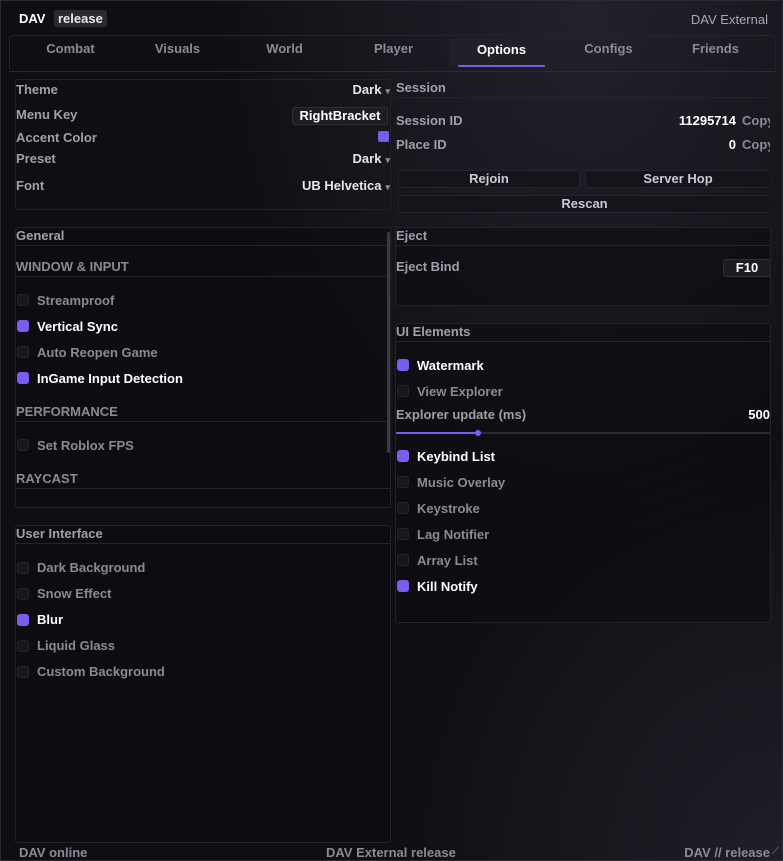 This screenshot has width=783, height=861. Describe the element at coordinates (59, 533) in the screenshot. I see `user-interface-title: User Interface` at that location.